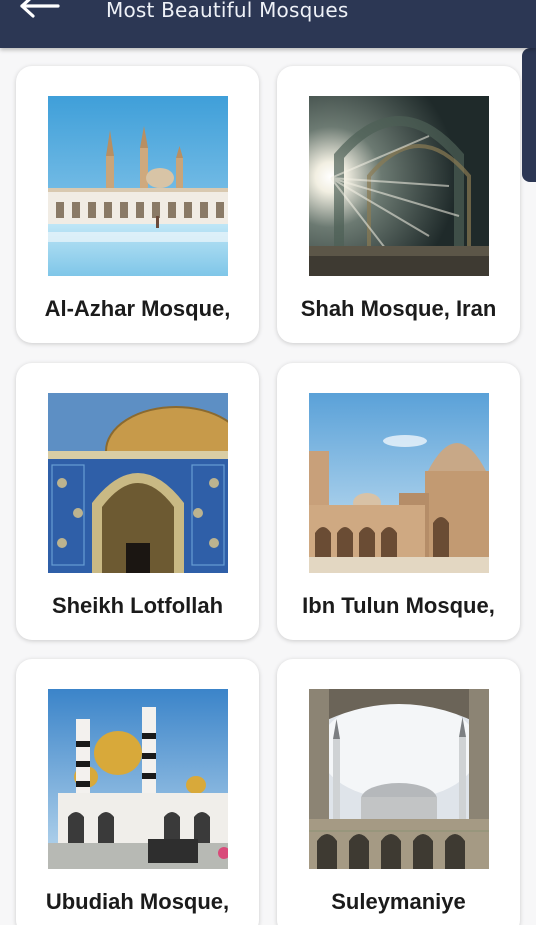 The image size is (536, 925). I want to click on arrow-left-icon, so click(40, 9).